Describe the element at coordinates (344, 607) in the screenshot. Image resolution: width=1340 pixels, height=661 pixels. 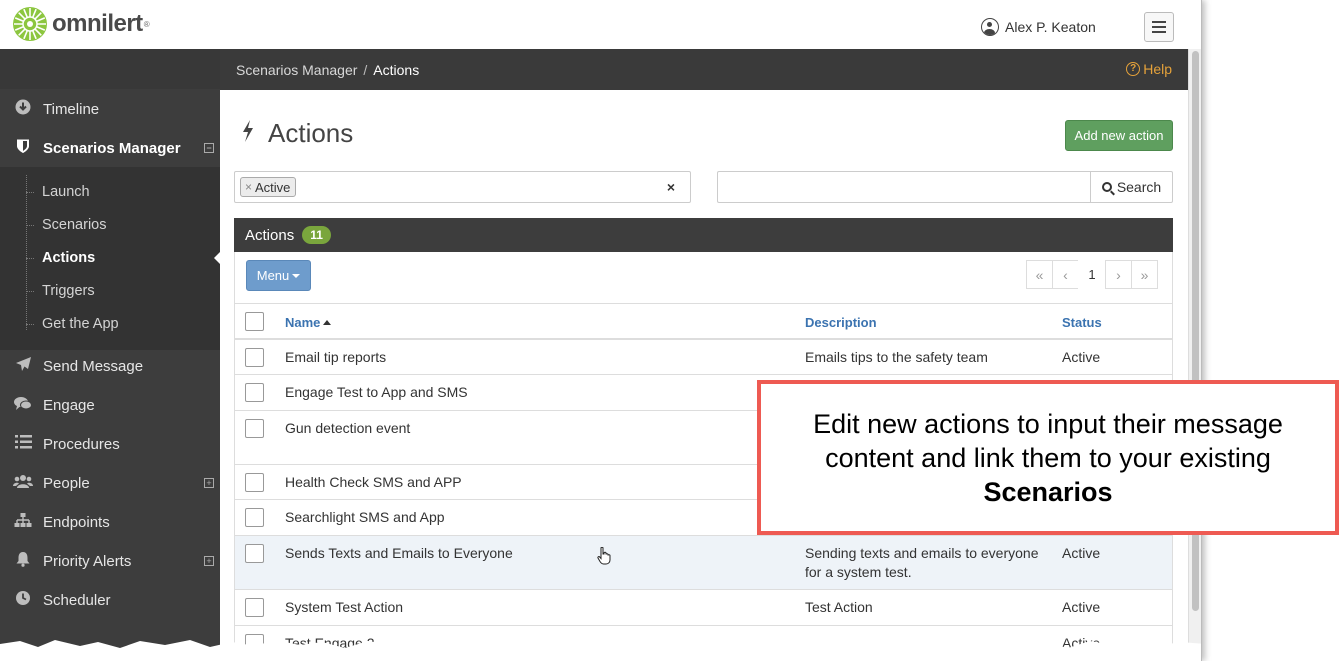
I see `action-name: System Test Action` at that location.